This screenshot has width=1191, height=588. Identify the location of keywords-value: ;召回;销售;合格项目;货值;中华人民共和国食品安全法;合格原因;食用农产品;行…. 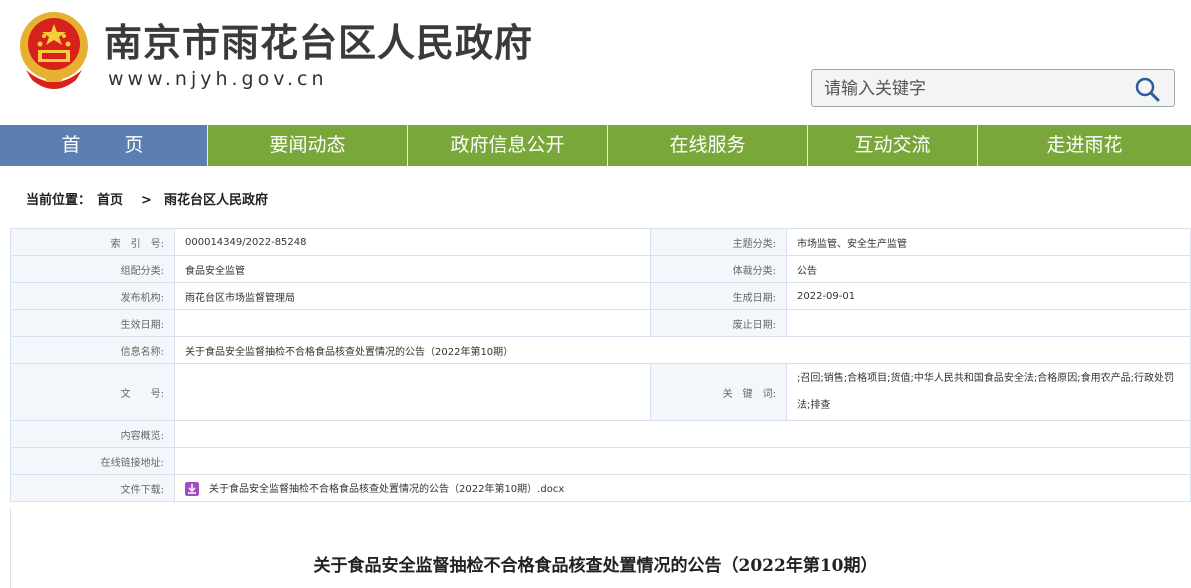
(988, 392).